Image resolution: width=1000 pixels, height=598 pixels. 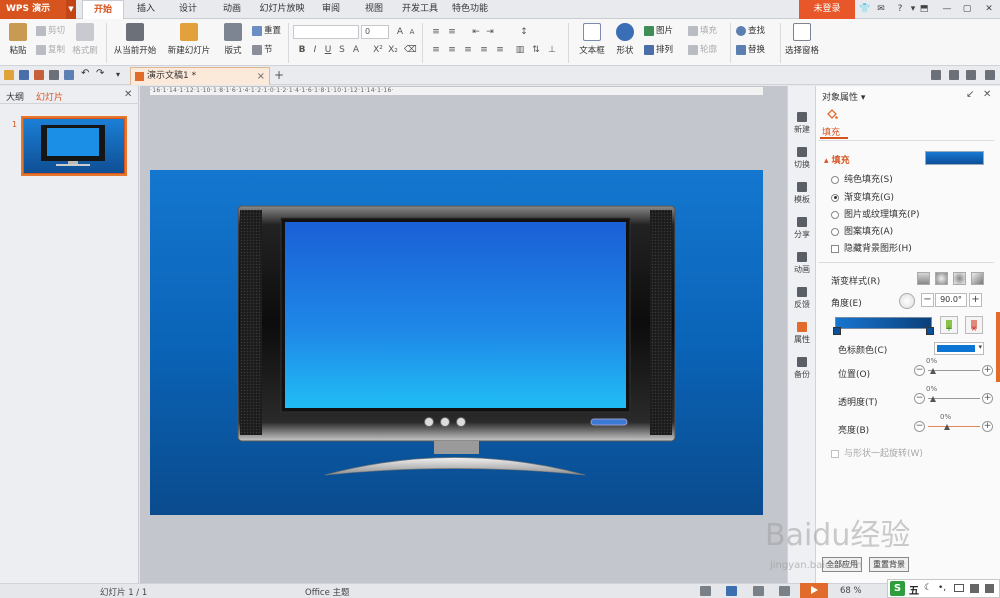 What do you see at coordinates (998, 347) in the screenshot?
I see `pane-collapse-handle` at bounding box center [998, 347].